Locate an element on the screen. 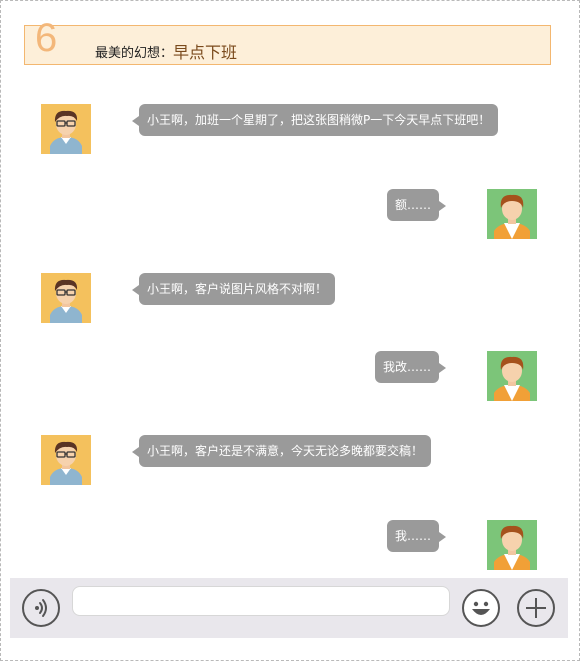 The width and height of the screenshot is (580, 661). scene-number: 6 is located at coordinates (46, 38).